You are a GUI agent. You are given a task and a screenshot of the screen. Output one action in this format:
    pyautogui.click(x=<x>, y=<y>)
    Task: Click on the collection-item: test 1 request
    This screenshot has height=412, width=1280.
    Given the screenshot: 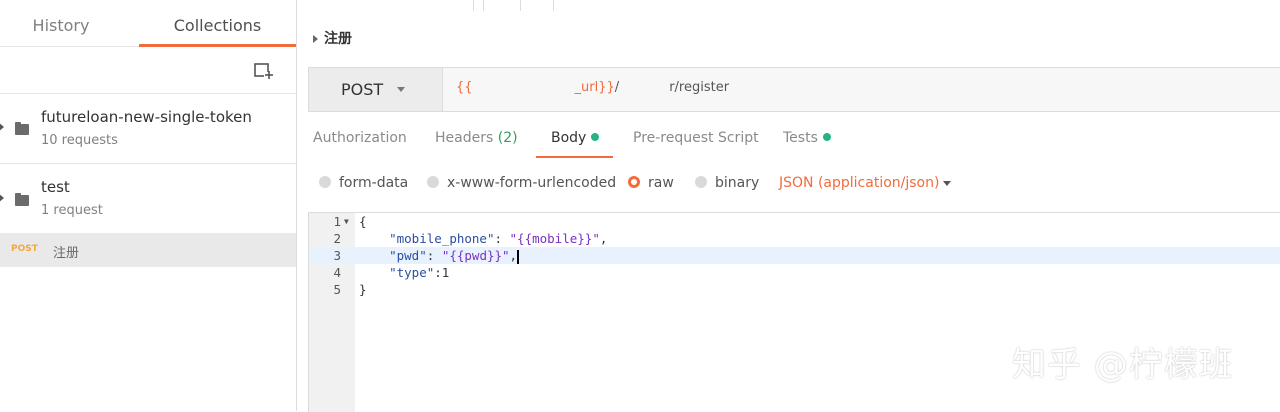 What is the action you would take?
    pyautogui.click(x=148, y=199)
    